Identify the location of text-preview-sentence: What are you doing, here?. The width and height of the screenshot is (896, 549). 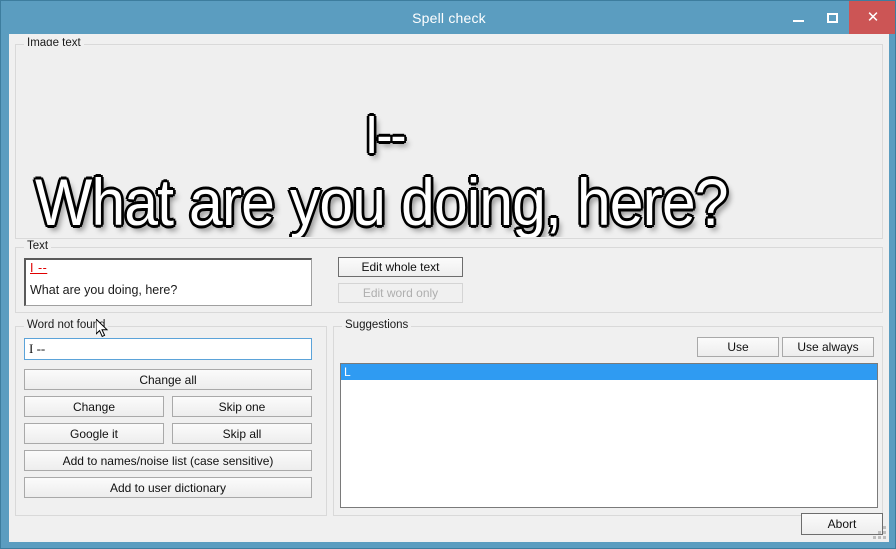
(104, 290).